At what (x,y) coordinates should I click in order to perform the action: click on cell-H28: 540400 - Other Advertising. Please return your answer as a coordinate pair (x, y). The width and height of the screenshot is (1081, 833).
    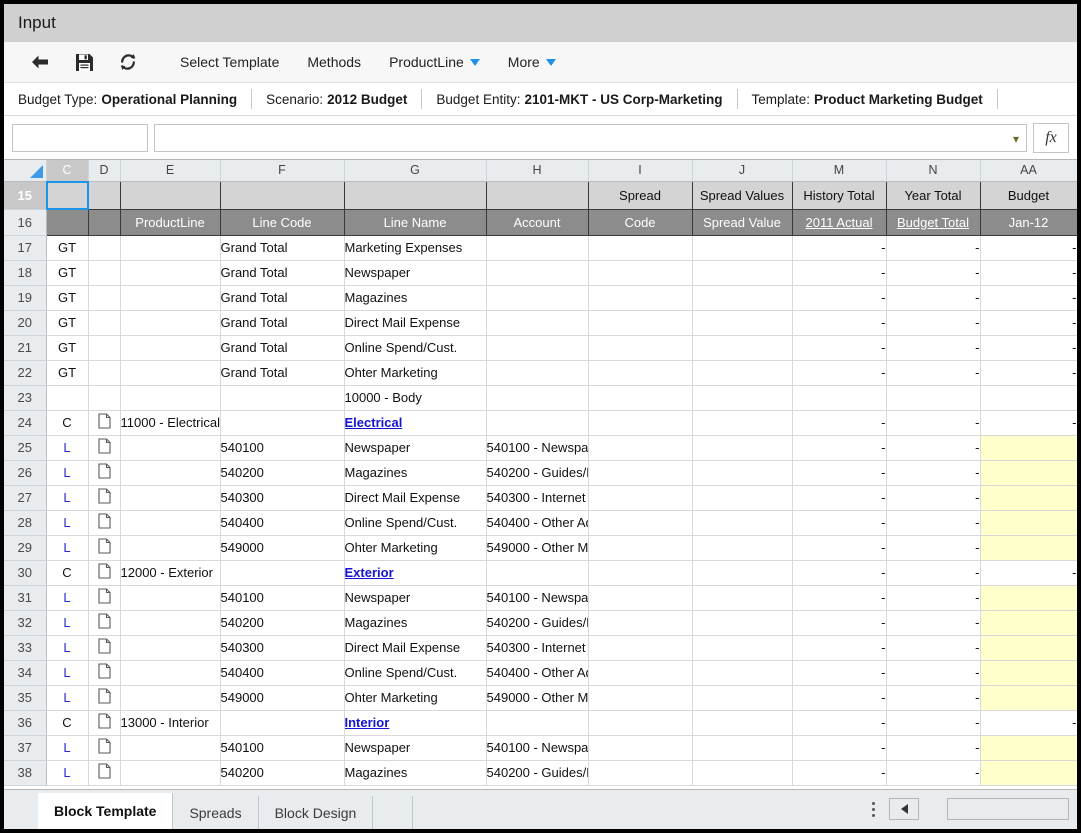
    Looking at the image, I should click on (537, 523).